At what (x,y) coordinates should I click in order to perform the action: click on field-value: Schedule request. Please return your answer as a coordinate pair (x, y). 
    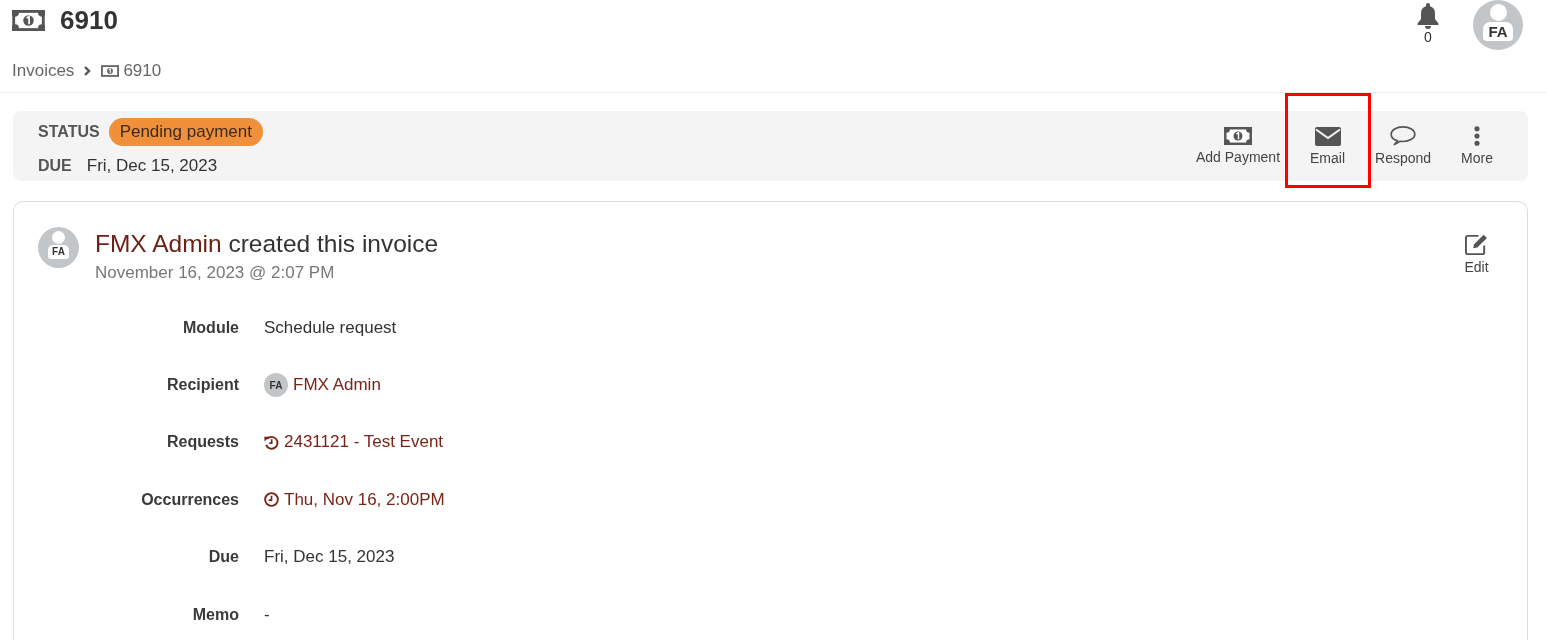
    Looking at the image, I should click on (330, 327).